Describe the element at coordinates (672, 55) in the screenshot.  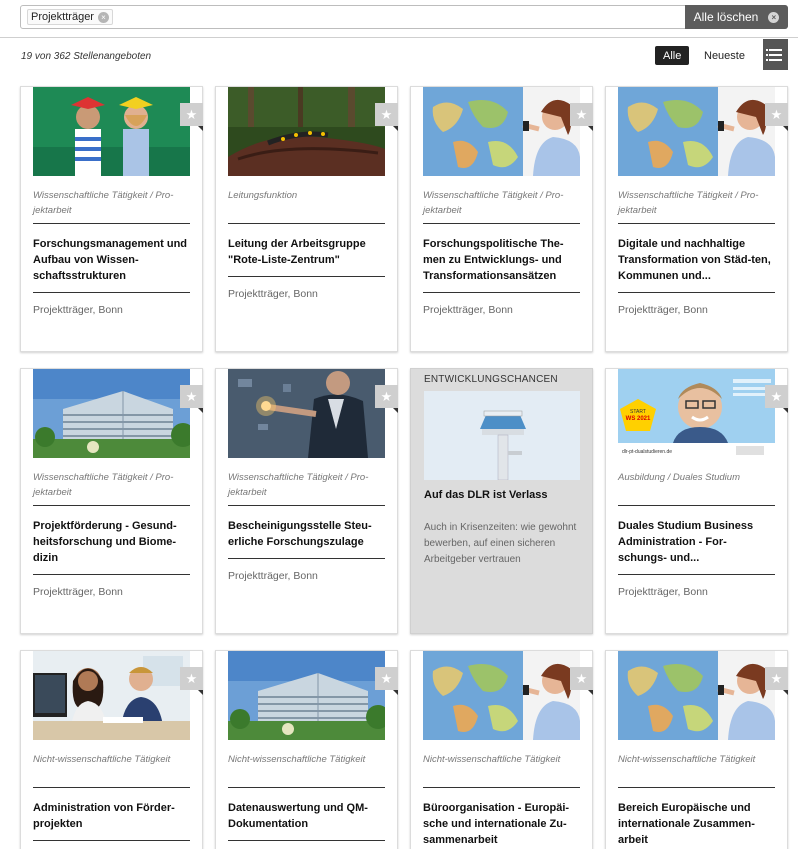
I see `sort-all-button: Alle` at that location.